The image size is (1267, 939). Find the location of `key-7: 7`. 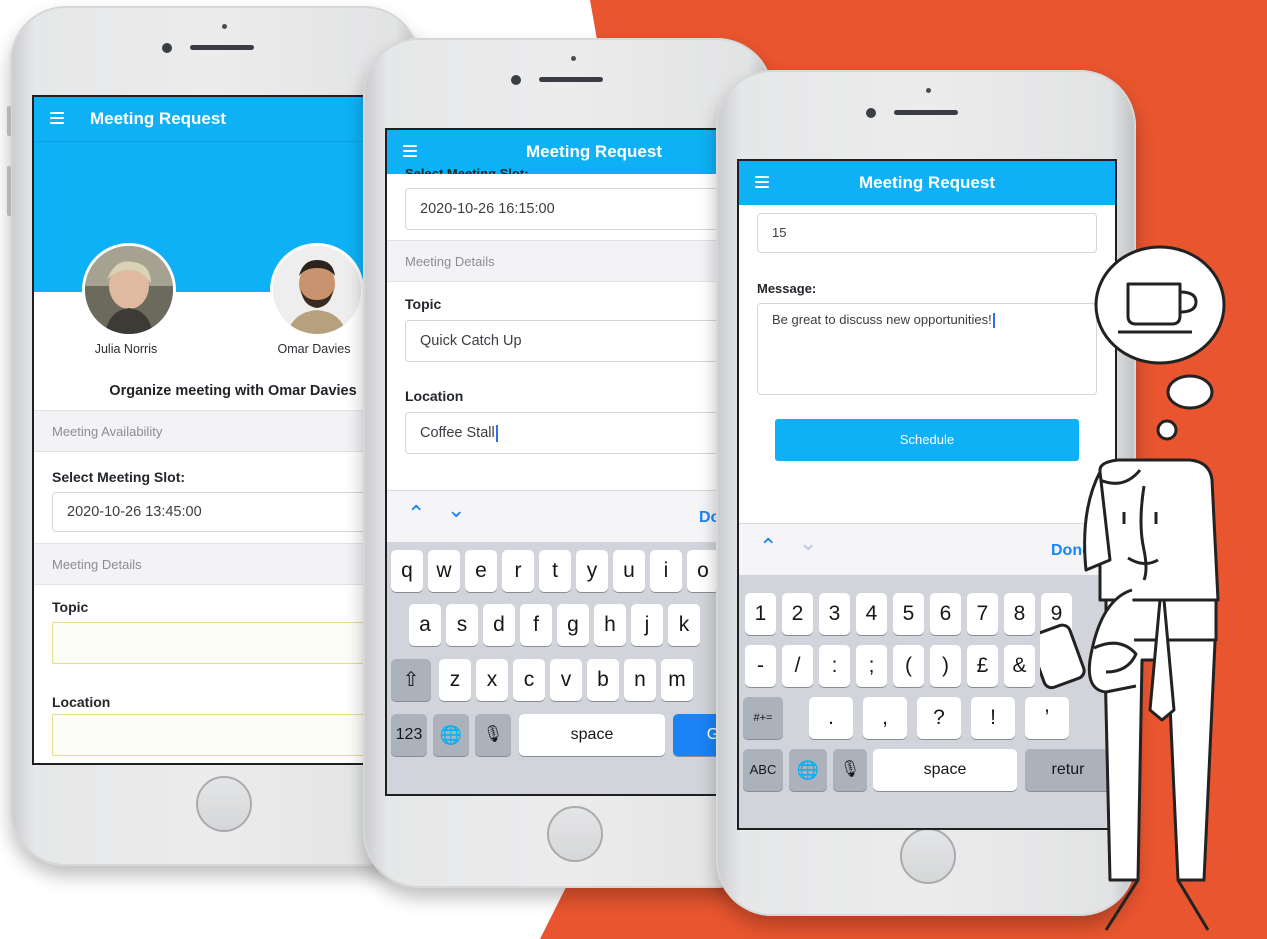

key-7: 7 is located at coordinates (982, 614).